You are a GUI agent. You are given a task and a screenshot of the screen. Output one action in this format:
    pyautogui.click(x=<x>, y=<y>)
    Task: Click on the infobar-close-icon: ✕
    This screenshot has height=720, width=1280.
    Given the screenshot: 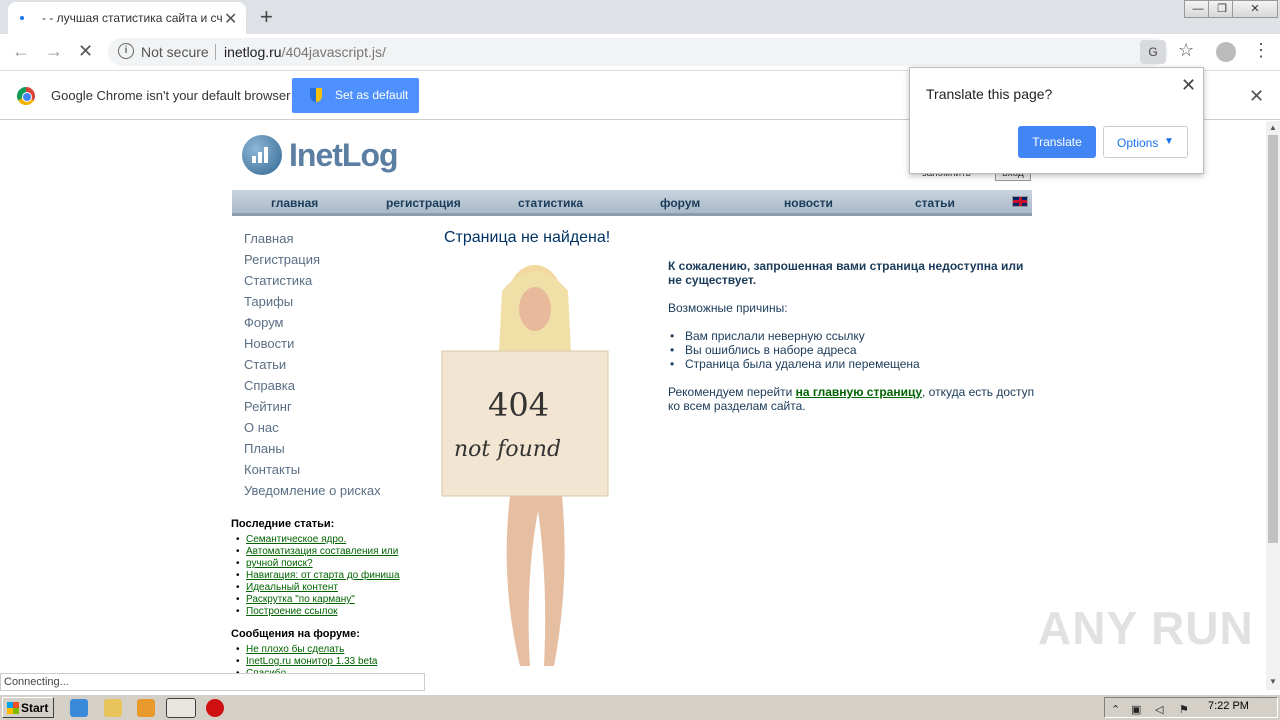 What is the action you would take?
    pyautogui.click(x=1256, y=96)
    